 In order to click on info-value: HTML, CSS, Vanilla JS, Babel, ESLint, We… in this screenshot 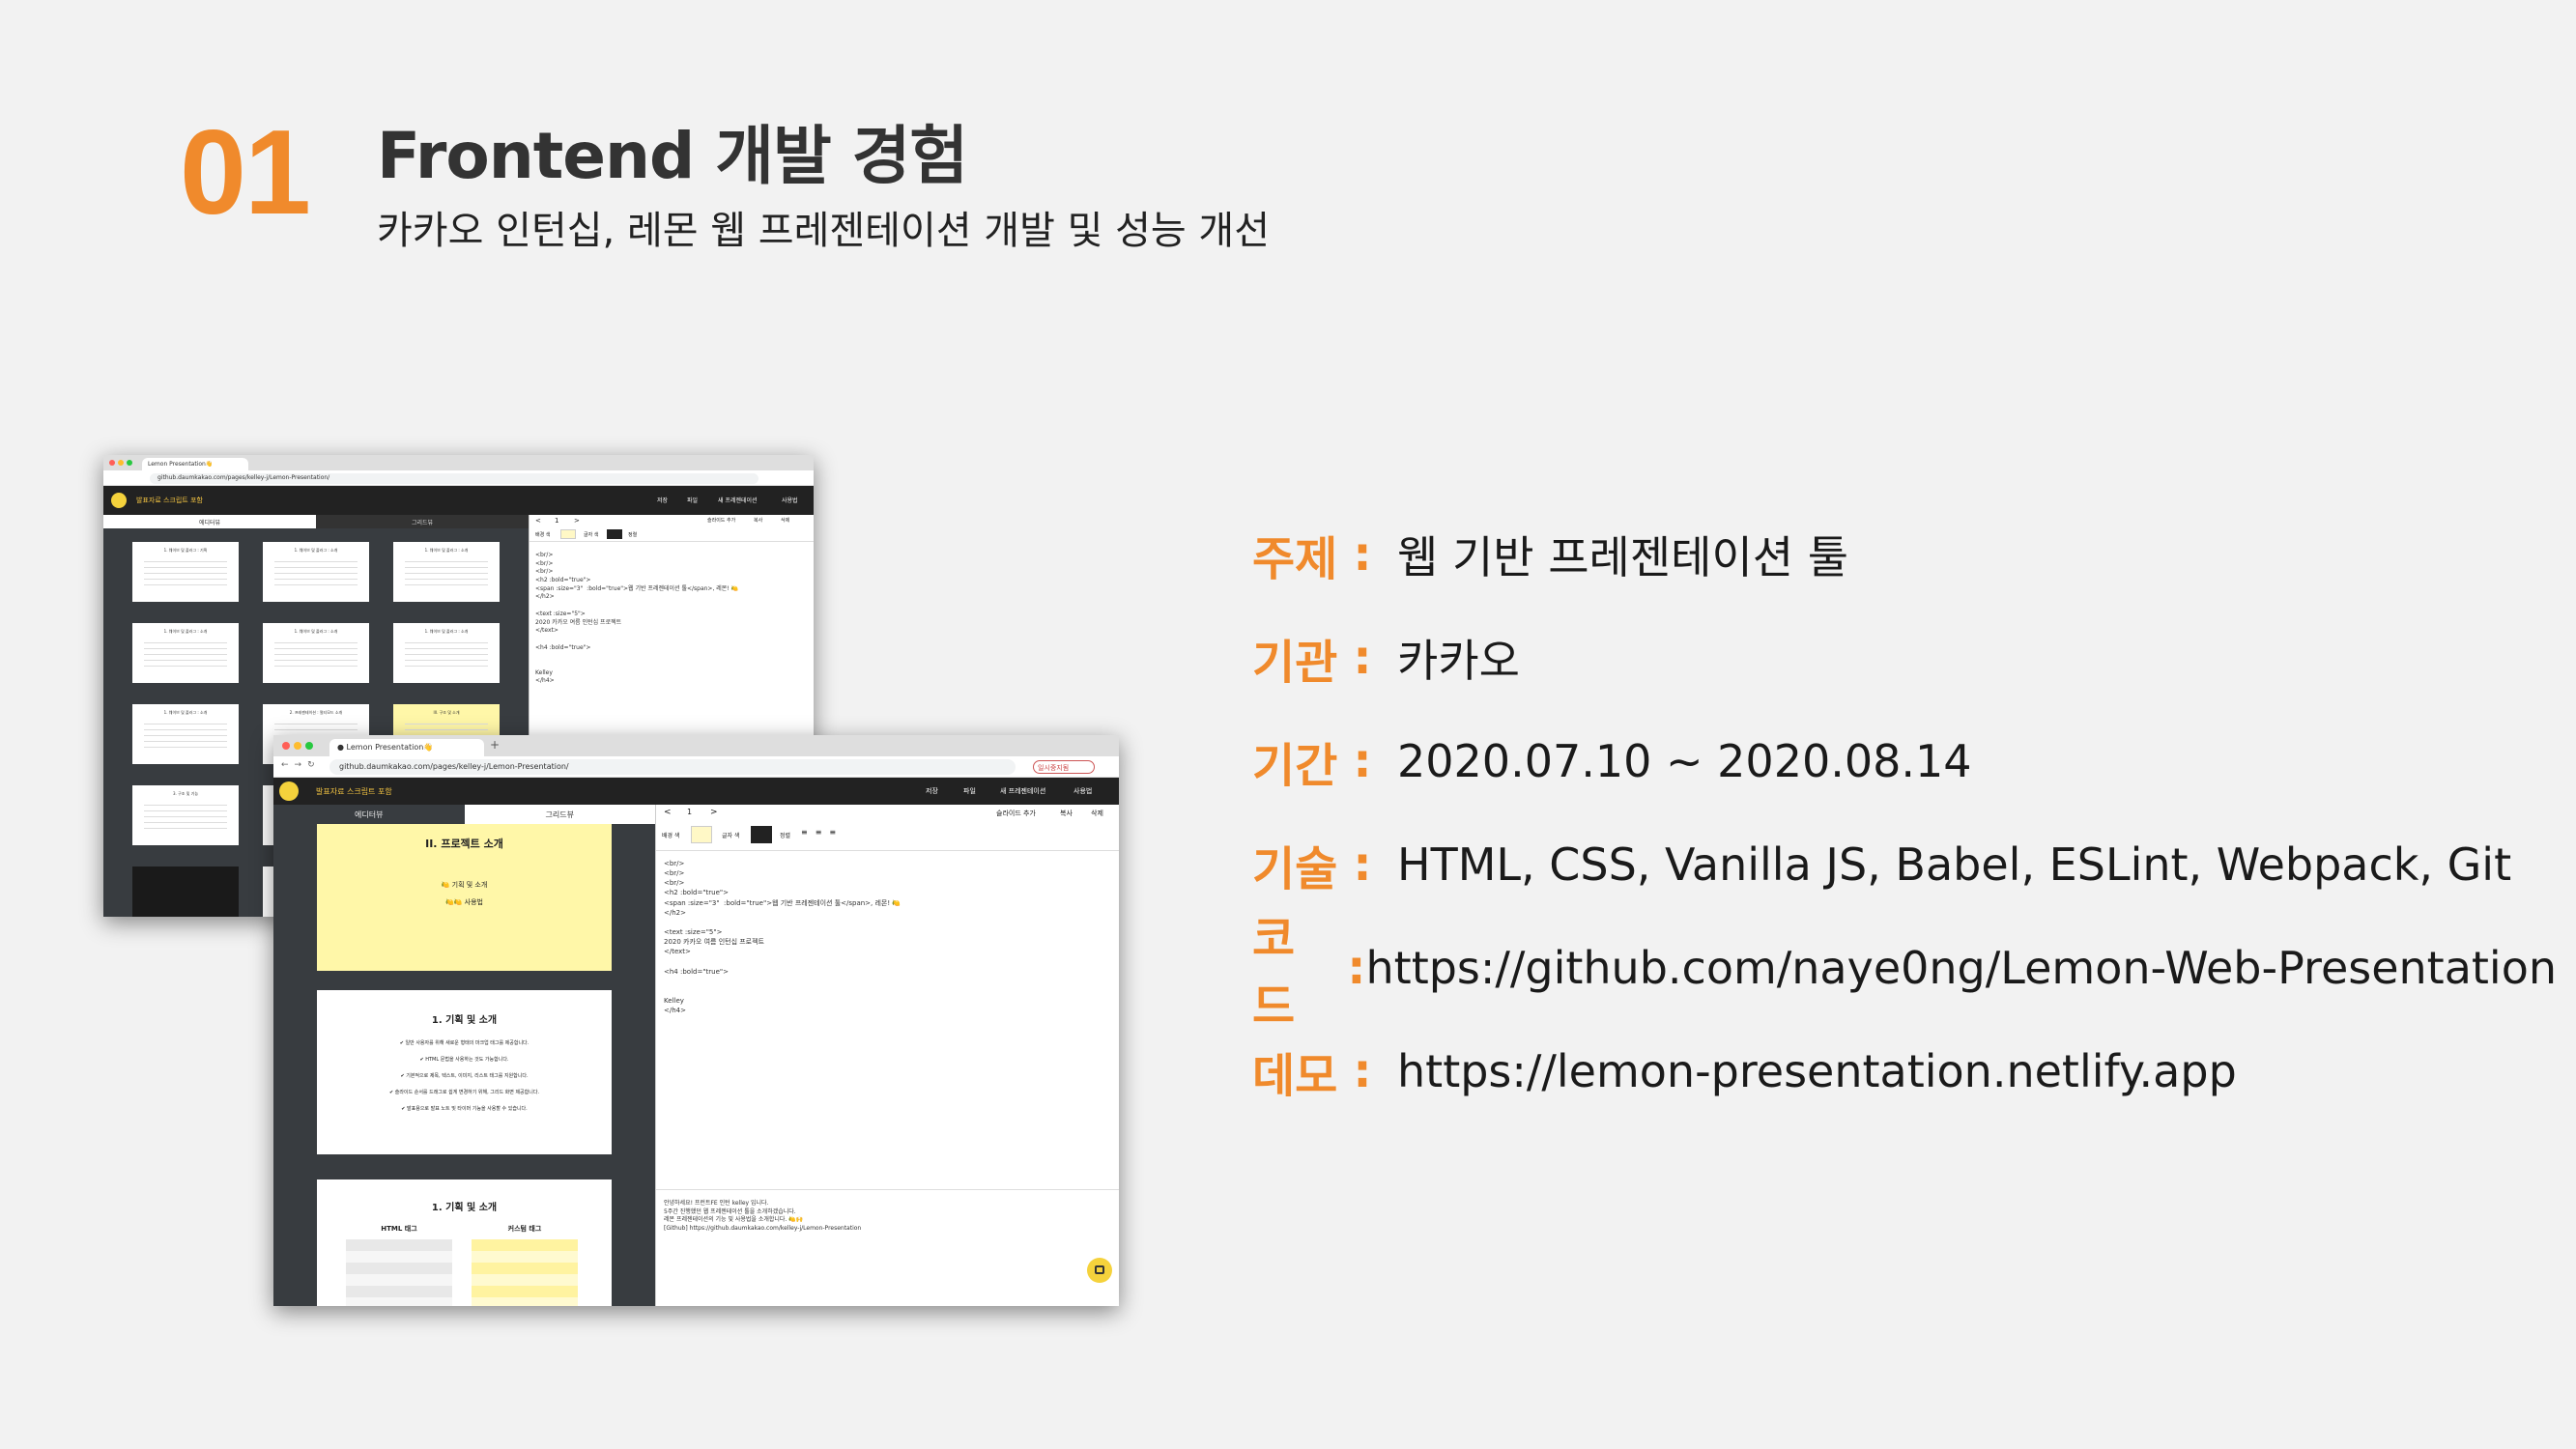, I will do `click(1955, 864)`.